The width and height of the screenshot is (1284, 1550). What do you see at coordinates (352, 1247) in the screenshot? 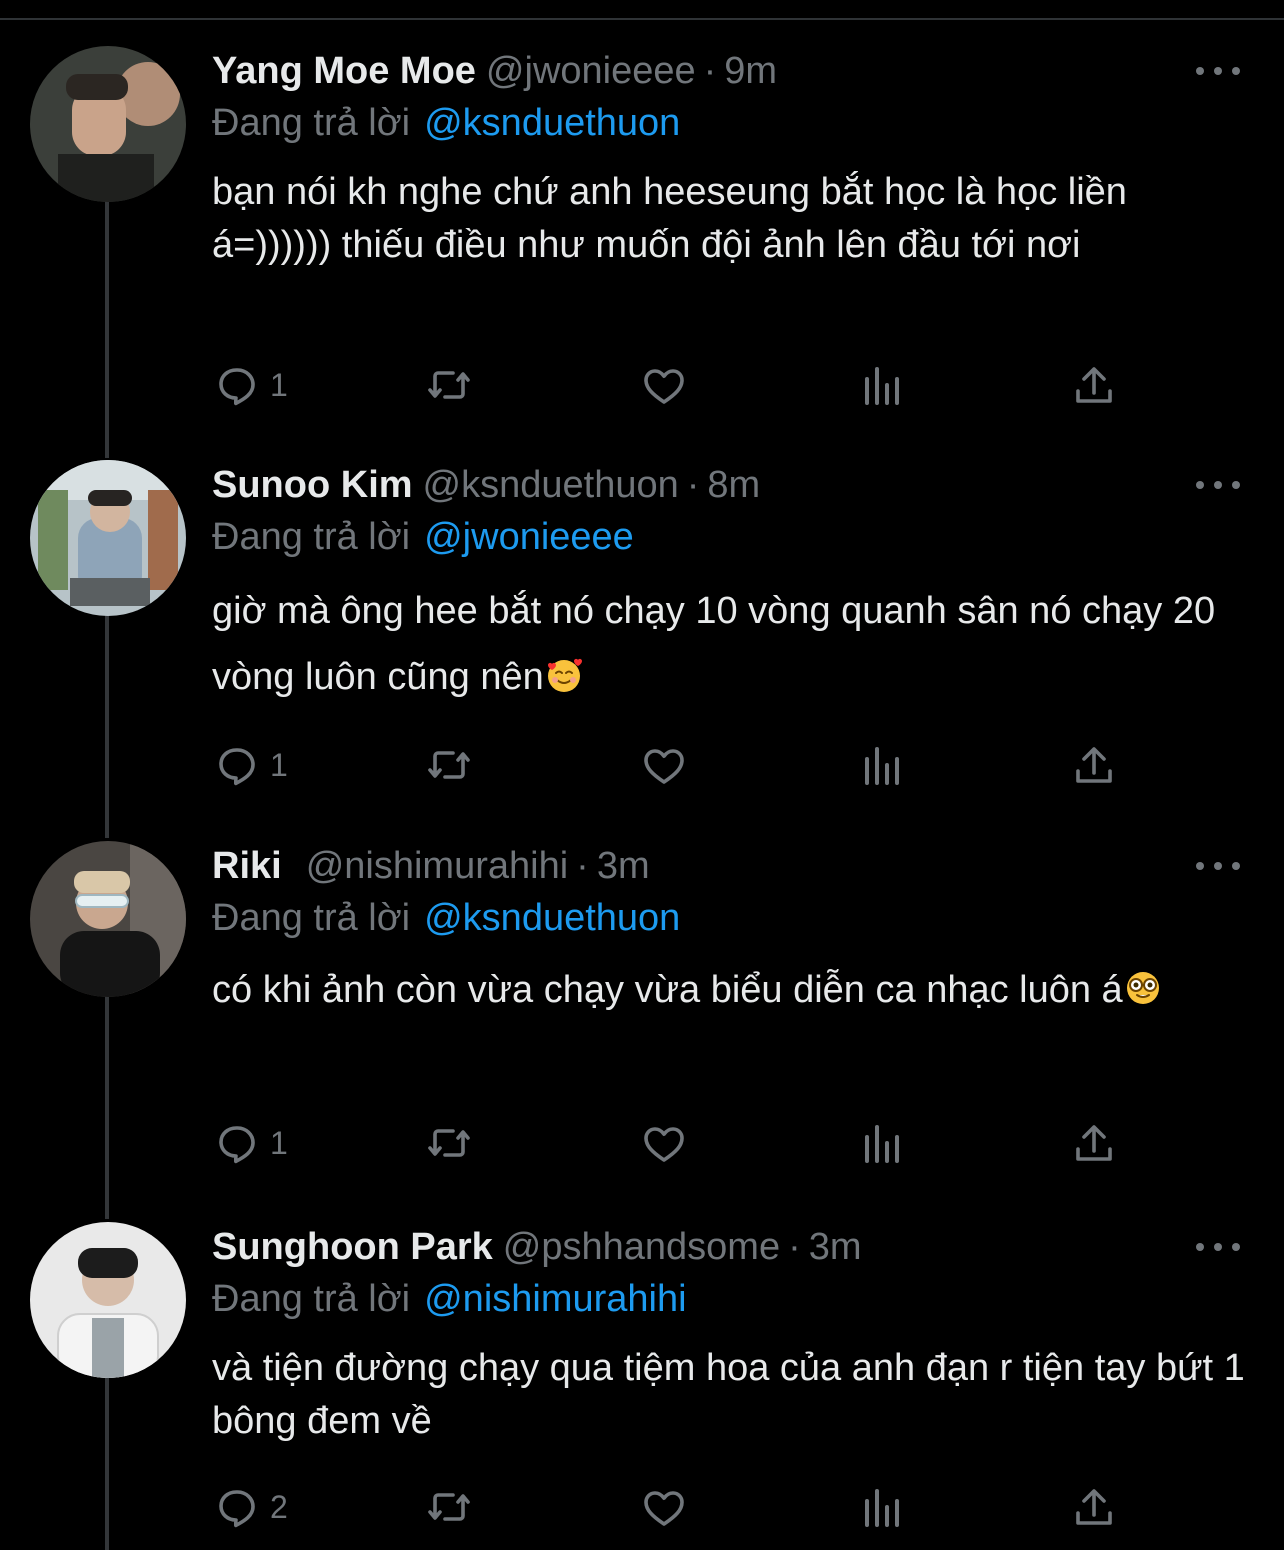
I see `display-name: Sunghoon Park` at bounding box center [352, 1247].